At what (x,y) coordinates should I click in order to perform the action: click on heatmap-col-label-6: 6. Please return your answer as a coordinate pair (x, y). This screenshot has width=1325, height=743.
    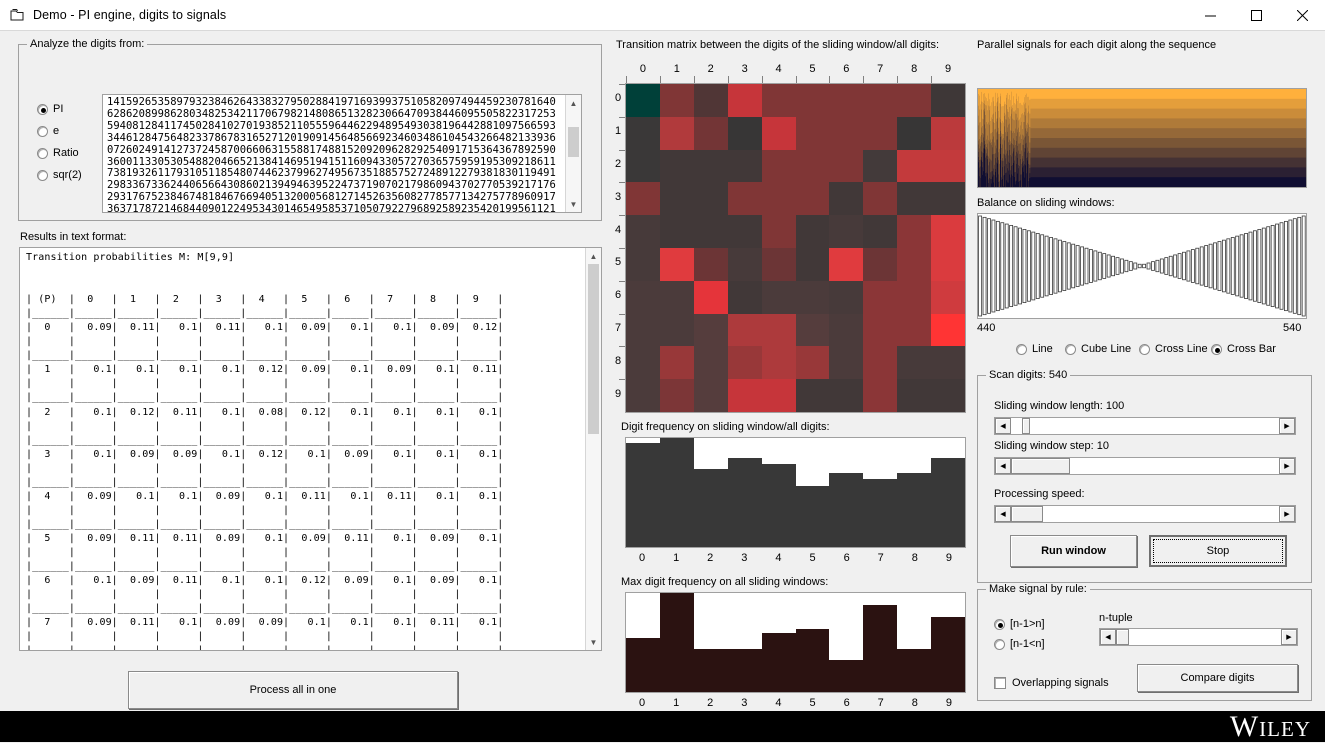
    Looking at the image, I should click on (846, 69).